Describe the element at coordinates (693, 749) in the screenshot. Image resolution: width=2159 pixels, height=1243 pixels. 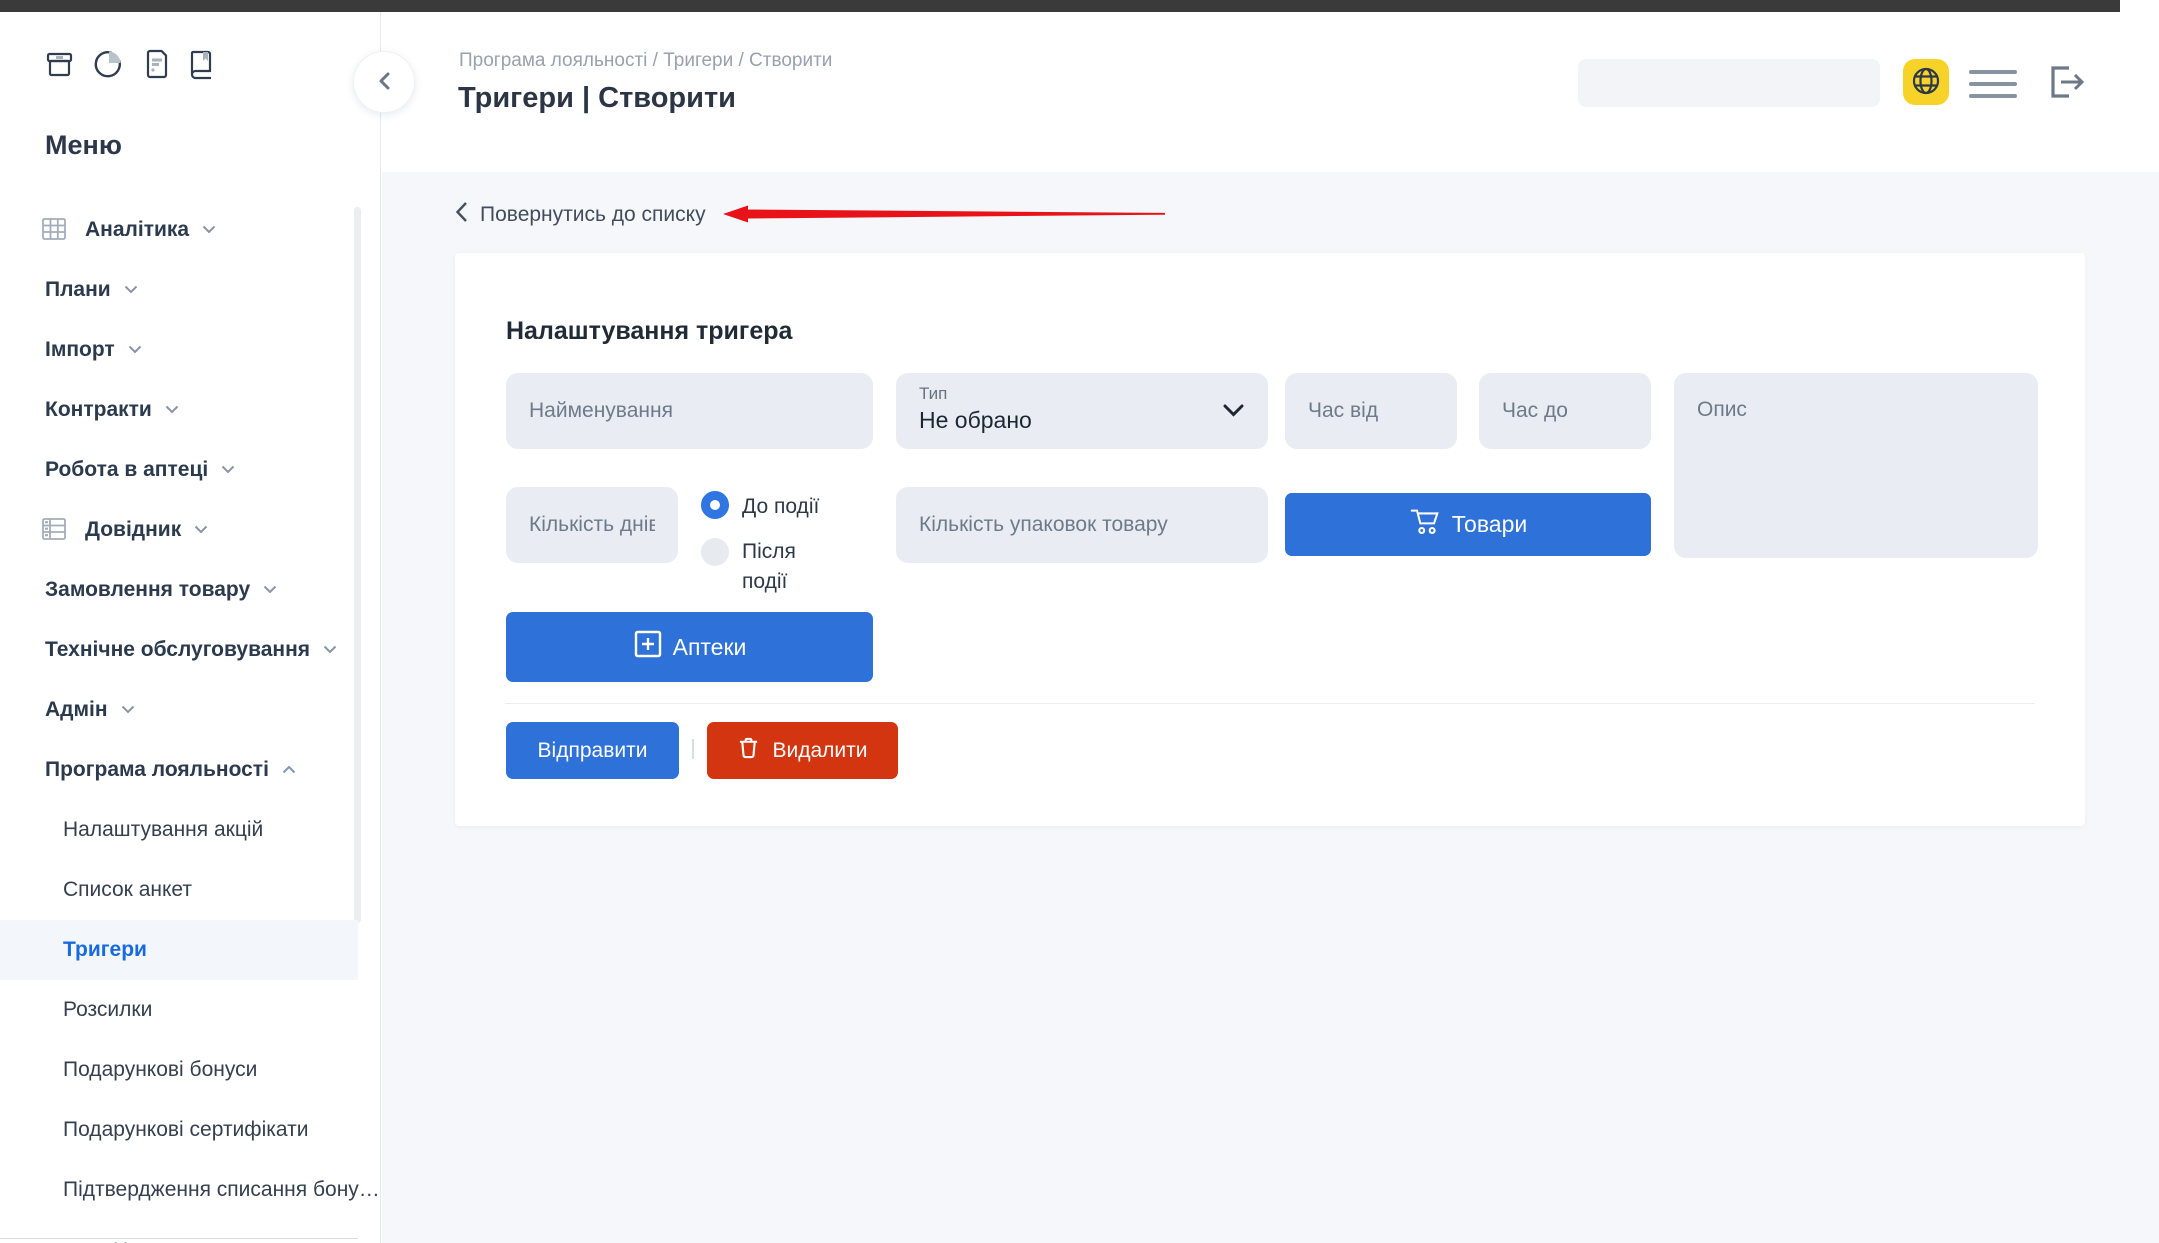
I see `button-separator` at that location.